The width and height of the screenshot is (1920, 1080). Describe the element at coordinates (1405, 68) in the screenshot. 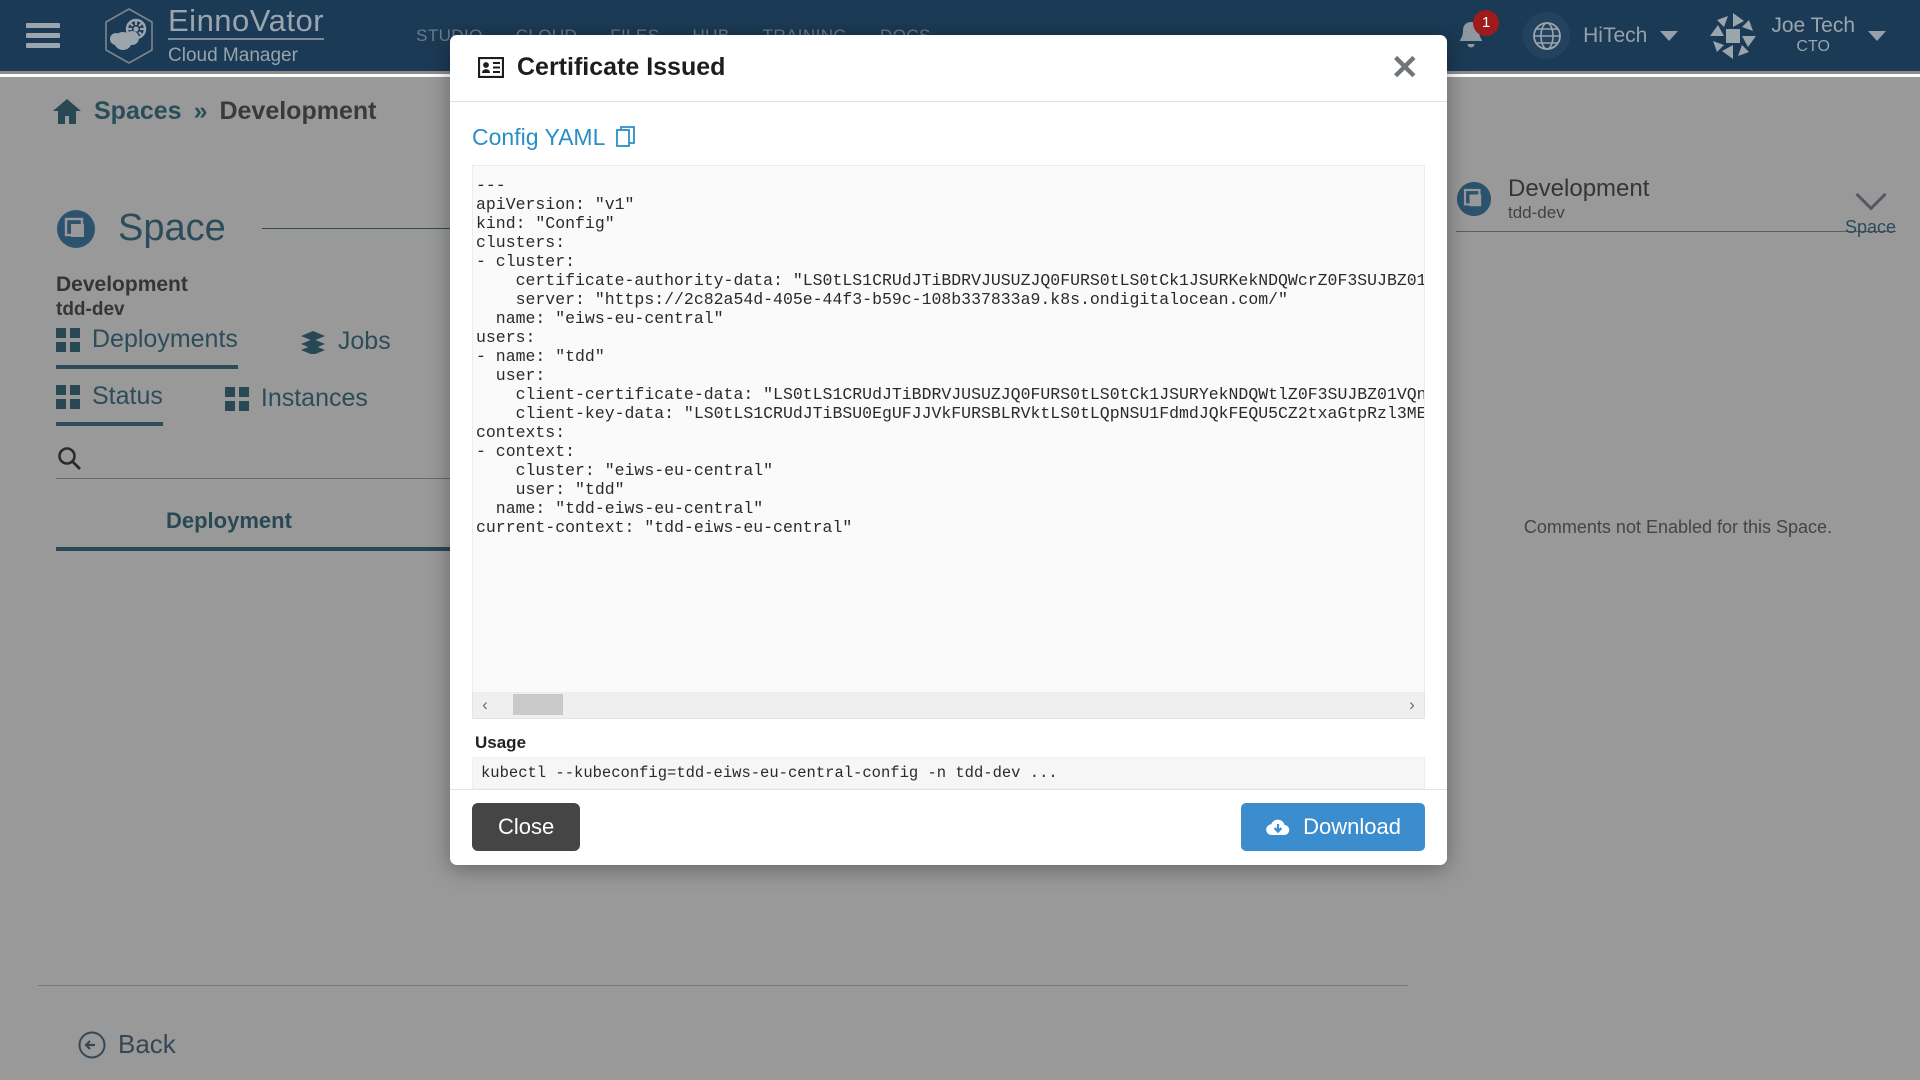

I see `close-icon: ✕` at that location.